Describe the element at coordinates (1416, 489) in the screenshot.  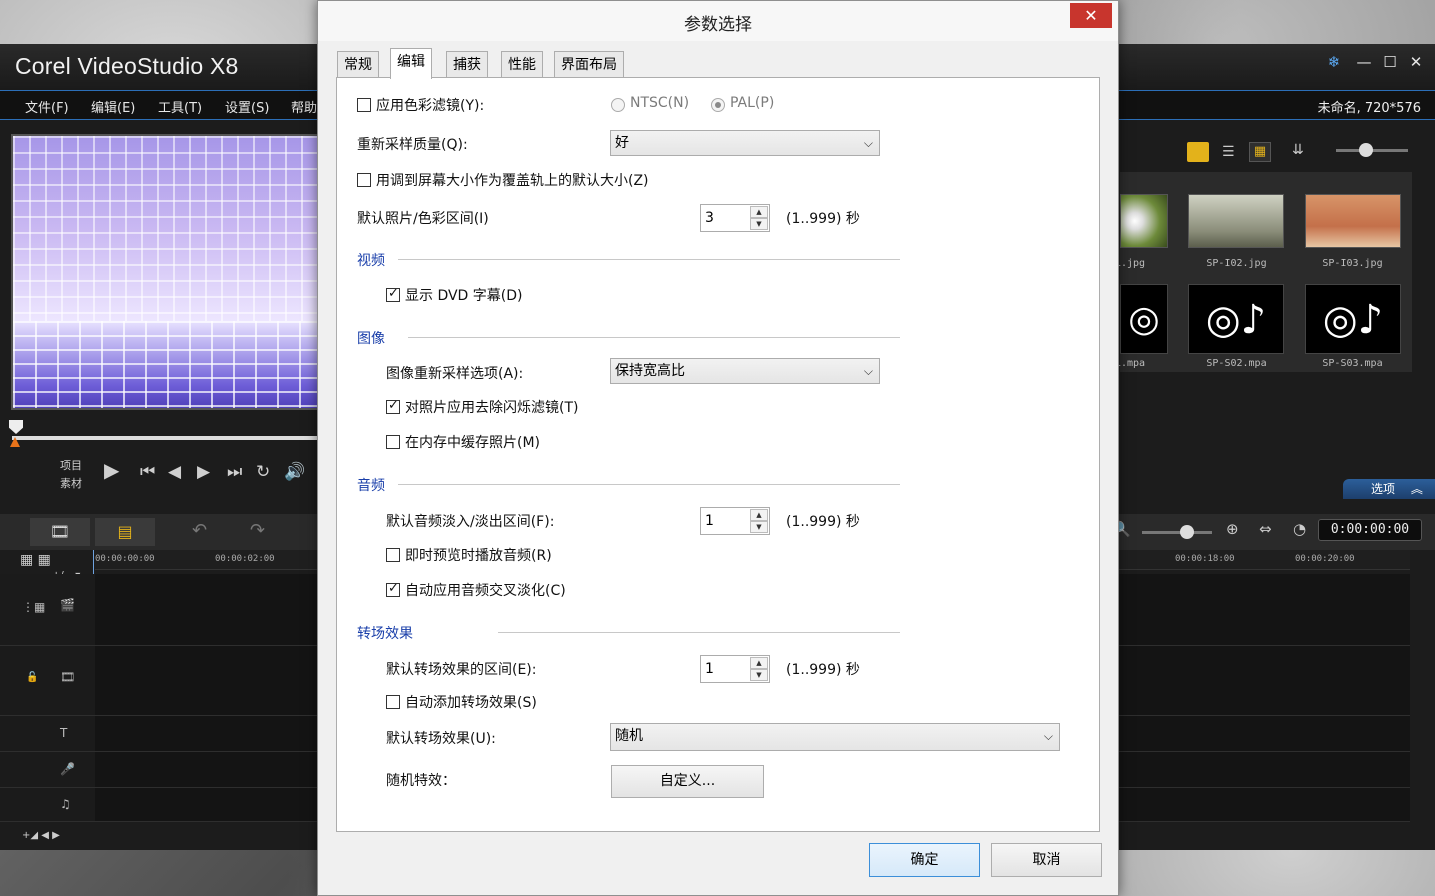
I see `chevron-up-icon: ︽` at that location.